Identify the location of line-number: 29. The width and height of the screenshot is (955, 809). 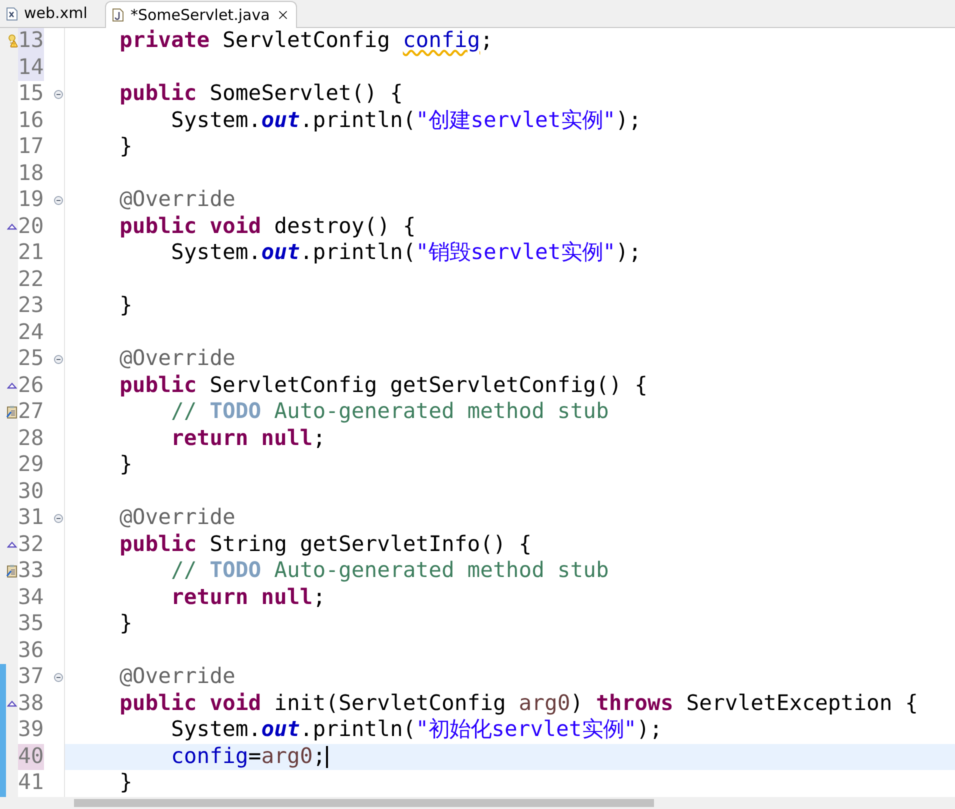
(31, 465).